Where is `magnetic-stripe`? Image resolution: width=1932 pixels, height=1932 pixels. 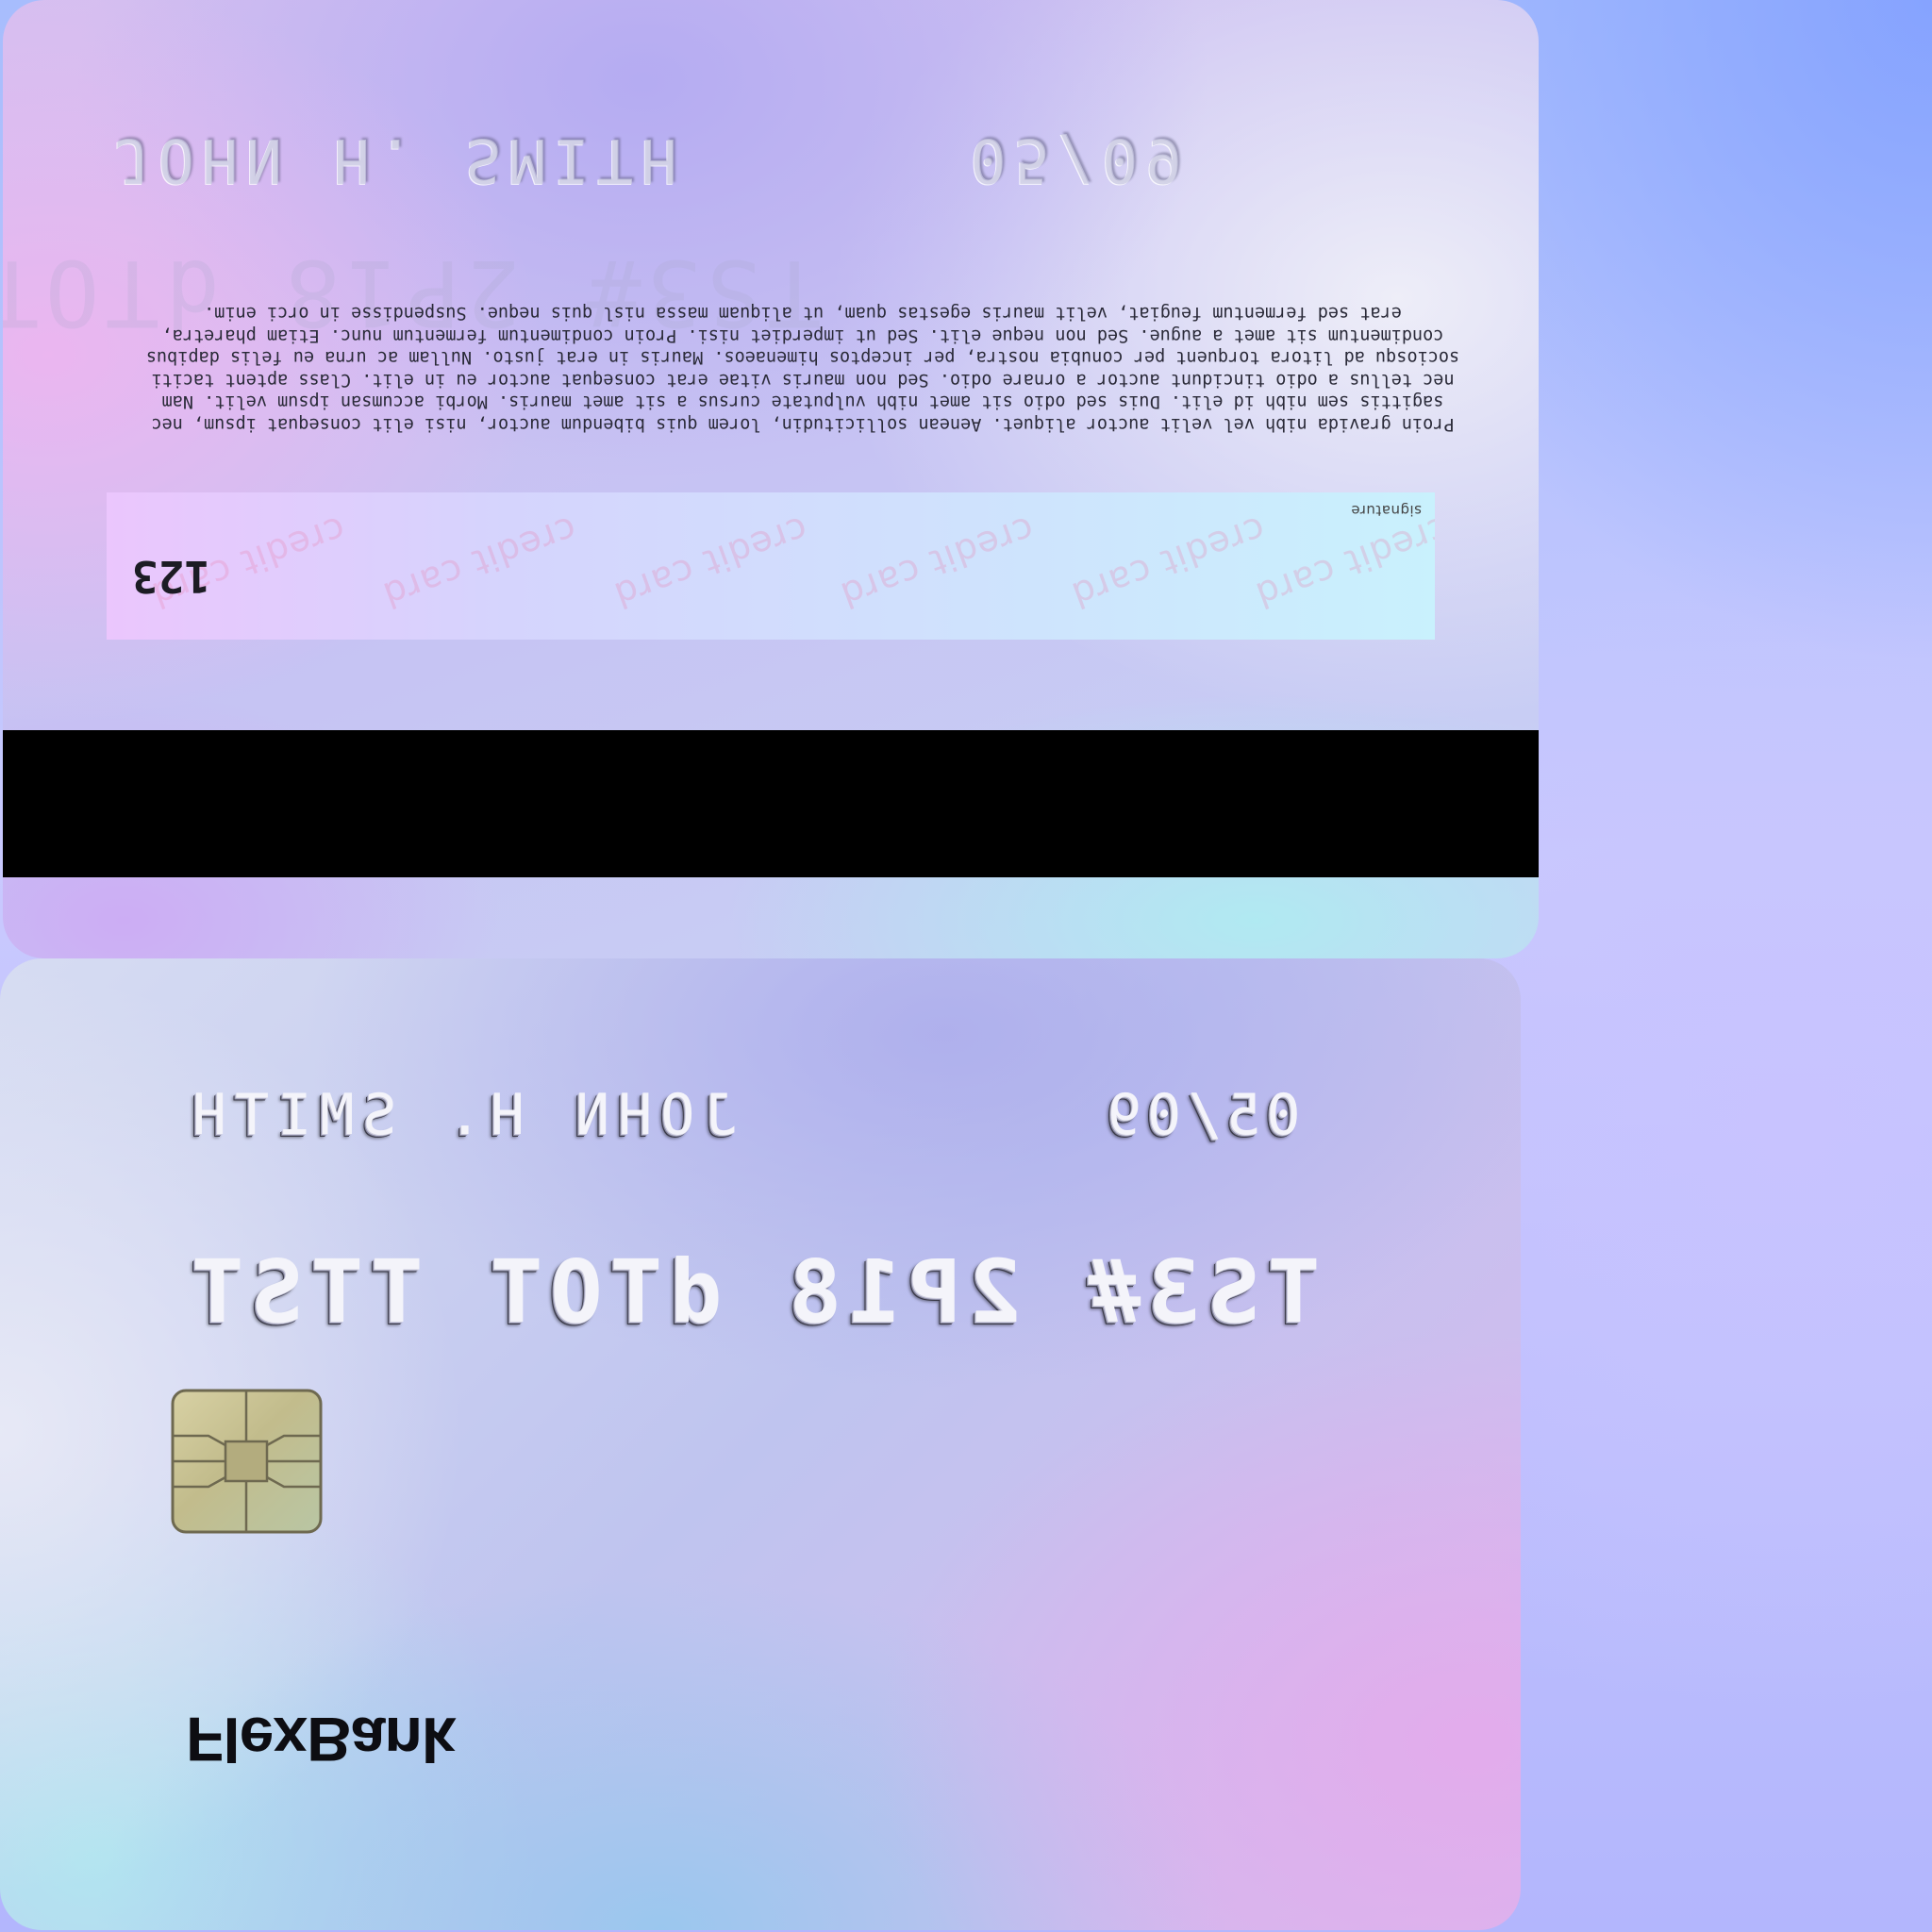
magnetic-stripe is located at coordinates (771, 804).